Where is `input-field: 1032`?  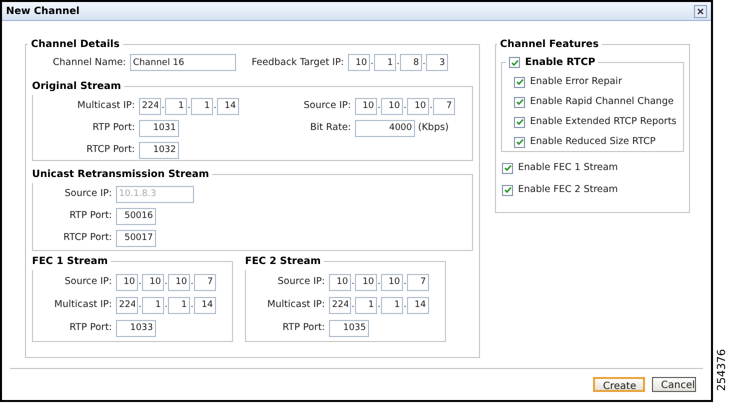 input-field: 1032 is located at coordinates (159, 150).